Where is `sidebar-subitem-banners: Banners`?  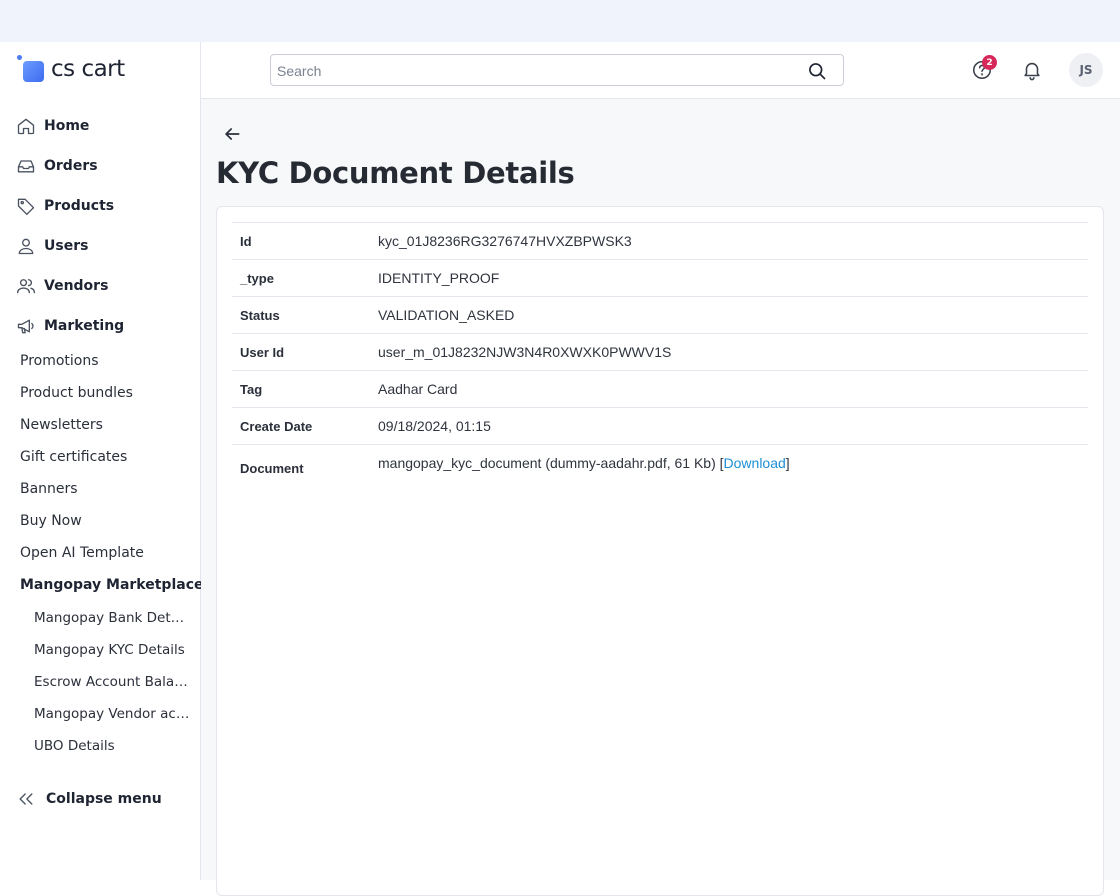
sidebar-subitem-banners: Banners is located at coordinates (49, 489).